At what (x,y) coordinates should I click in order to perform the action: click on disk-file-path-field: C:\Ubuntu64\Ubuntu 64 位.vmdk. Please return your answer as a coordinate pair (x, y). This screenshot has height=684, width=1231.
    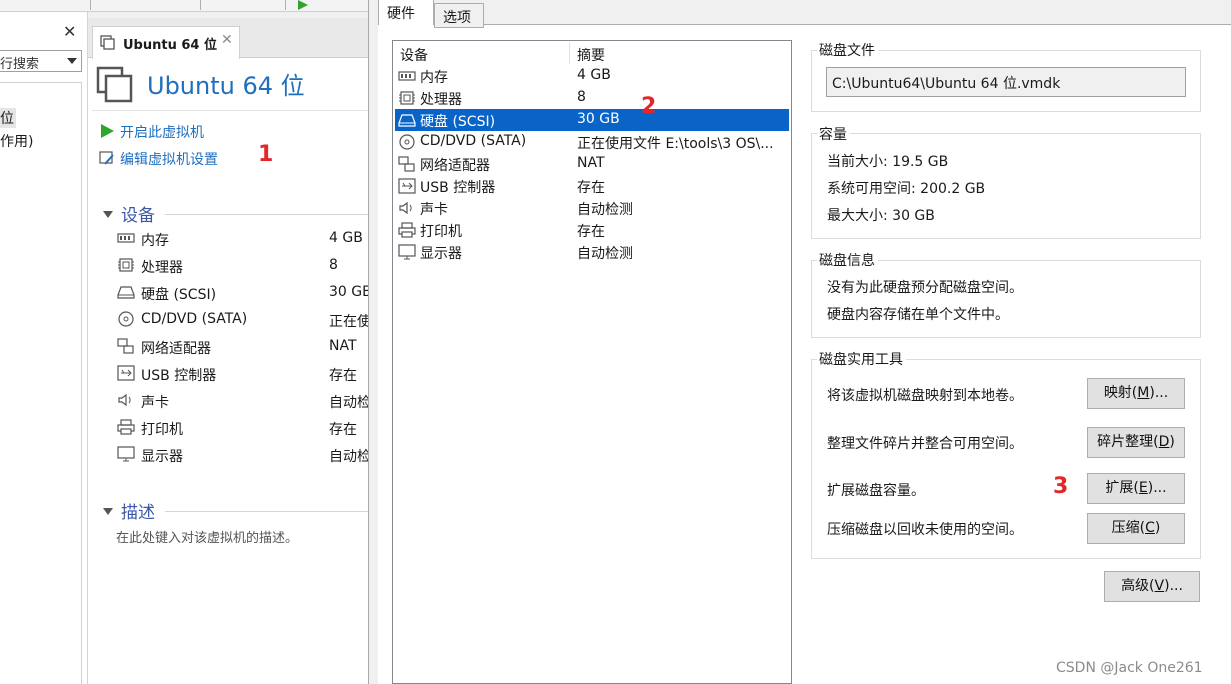
    Looking at the image, I should click on (1006, 82).